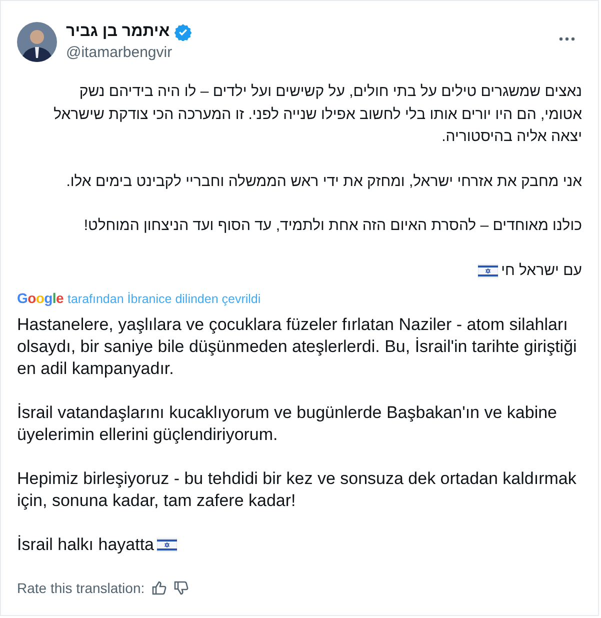  What do you see at coordinates (287, 424) in the screenshot?
I see `translated-paragraph: İsrail vatandaşlarını kucaklıyorum ve bugünlerde Başbakan'ın ve kabine üyelerimin ellerini güçlendiriyorum.` at bounding box center [287, 424].